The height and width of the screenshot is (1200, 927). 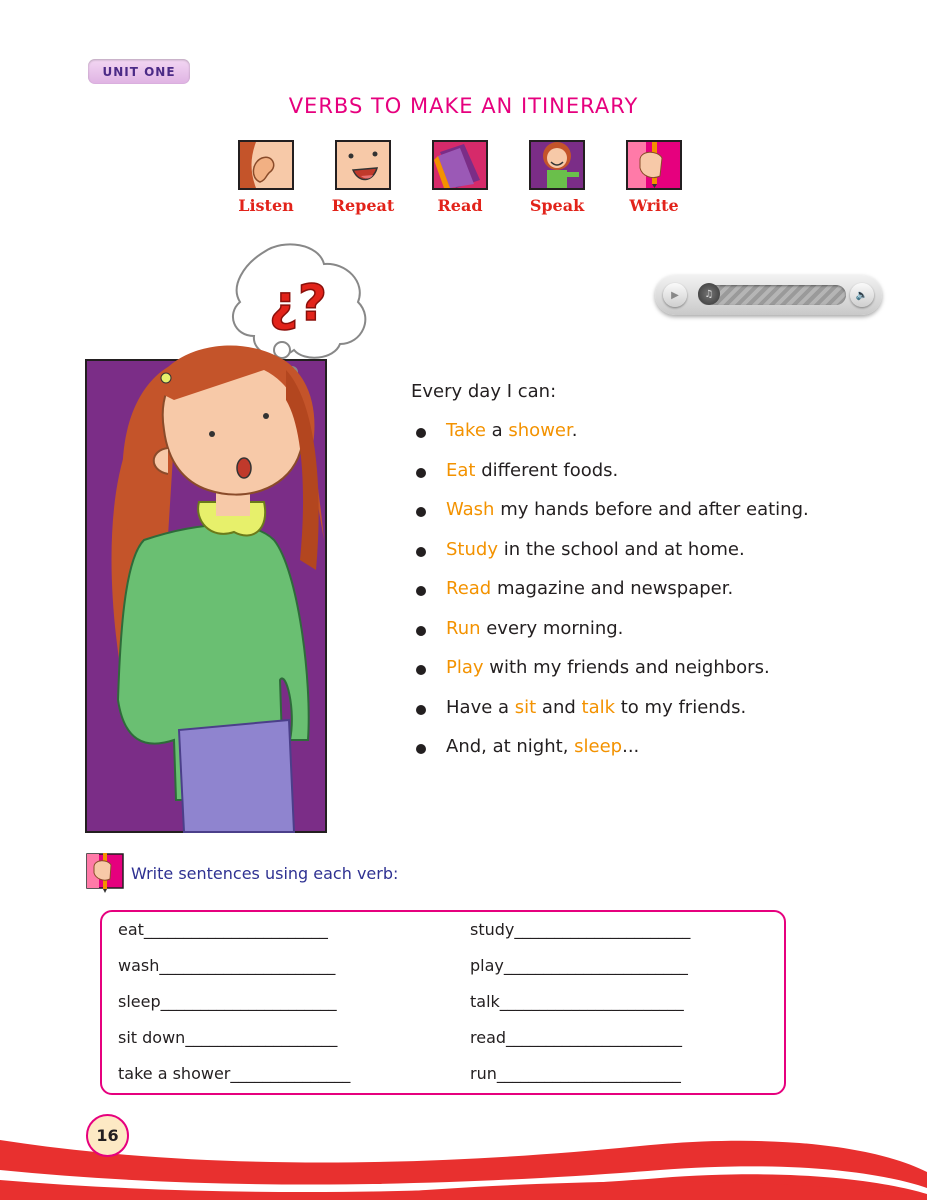 I want to click on highlighted-verb: sleep, so click(x=598, y=746).